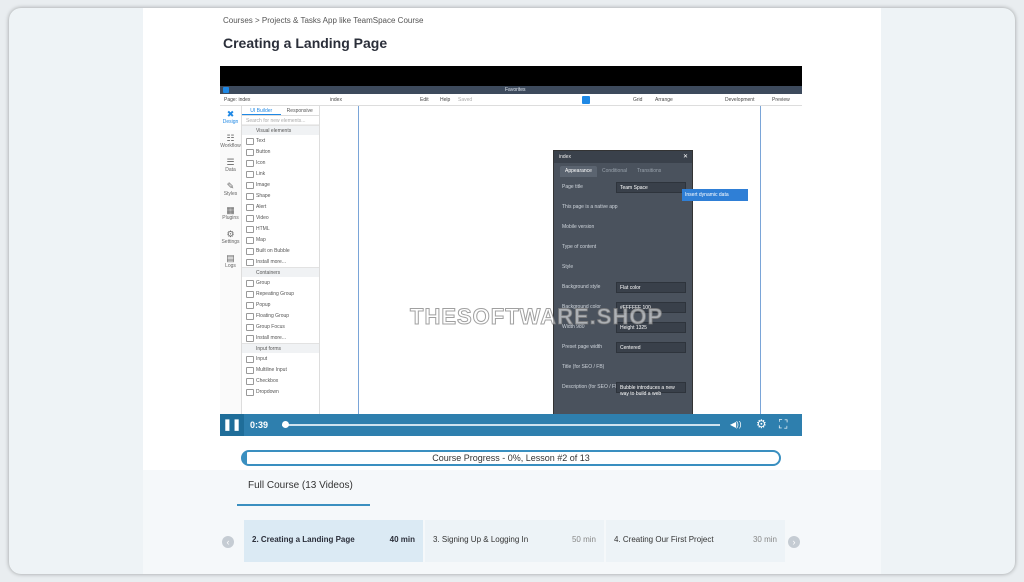  Describe the element at coordinates (280, 304) in the screenshot. I see `element-item: Popup` at that location.